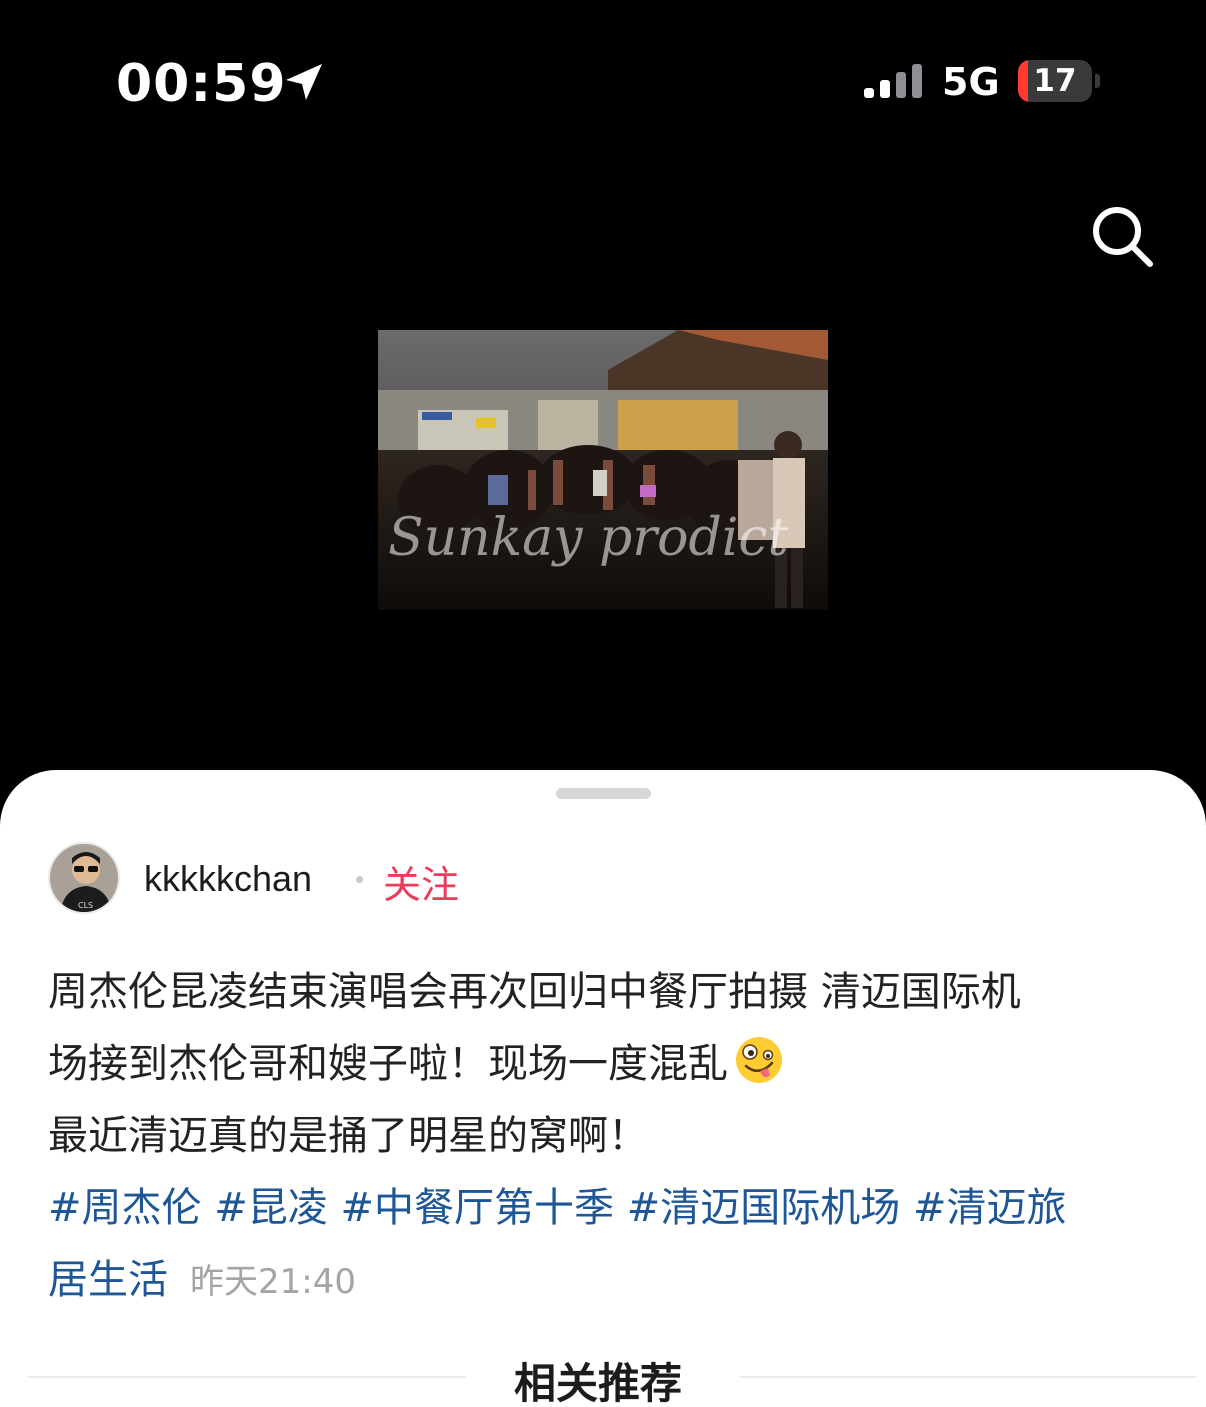 This screenshot has width=1206, height=1407. I want to click on cellular-signal-icon, so click(893, 81).